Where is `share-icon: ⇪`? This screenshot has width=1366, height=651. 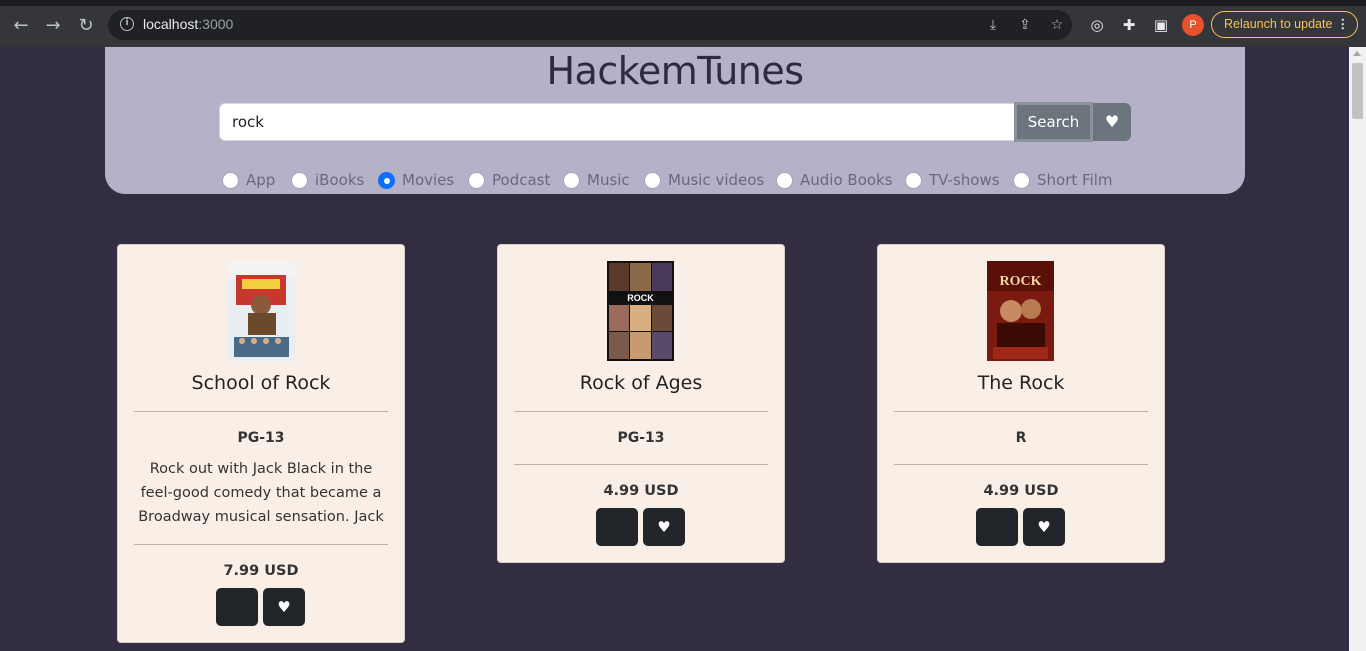
share-icon: ⇪ is located at coordinates (1025, 25).